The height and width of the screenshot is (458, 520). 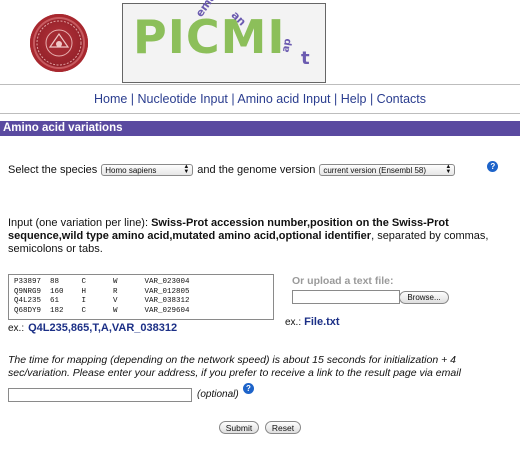 What do you see at coordinates (375, 170) in the screenshot?
I see `genome-select-value: current version (Ensembl 58)` at bounding box center [375, 170].